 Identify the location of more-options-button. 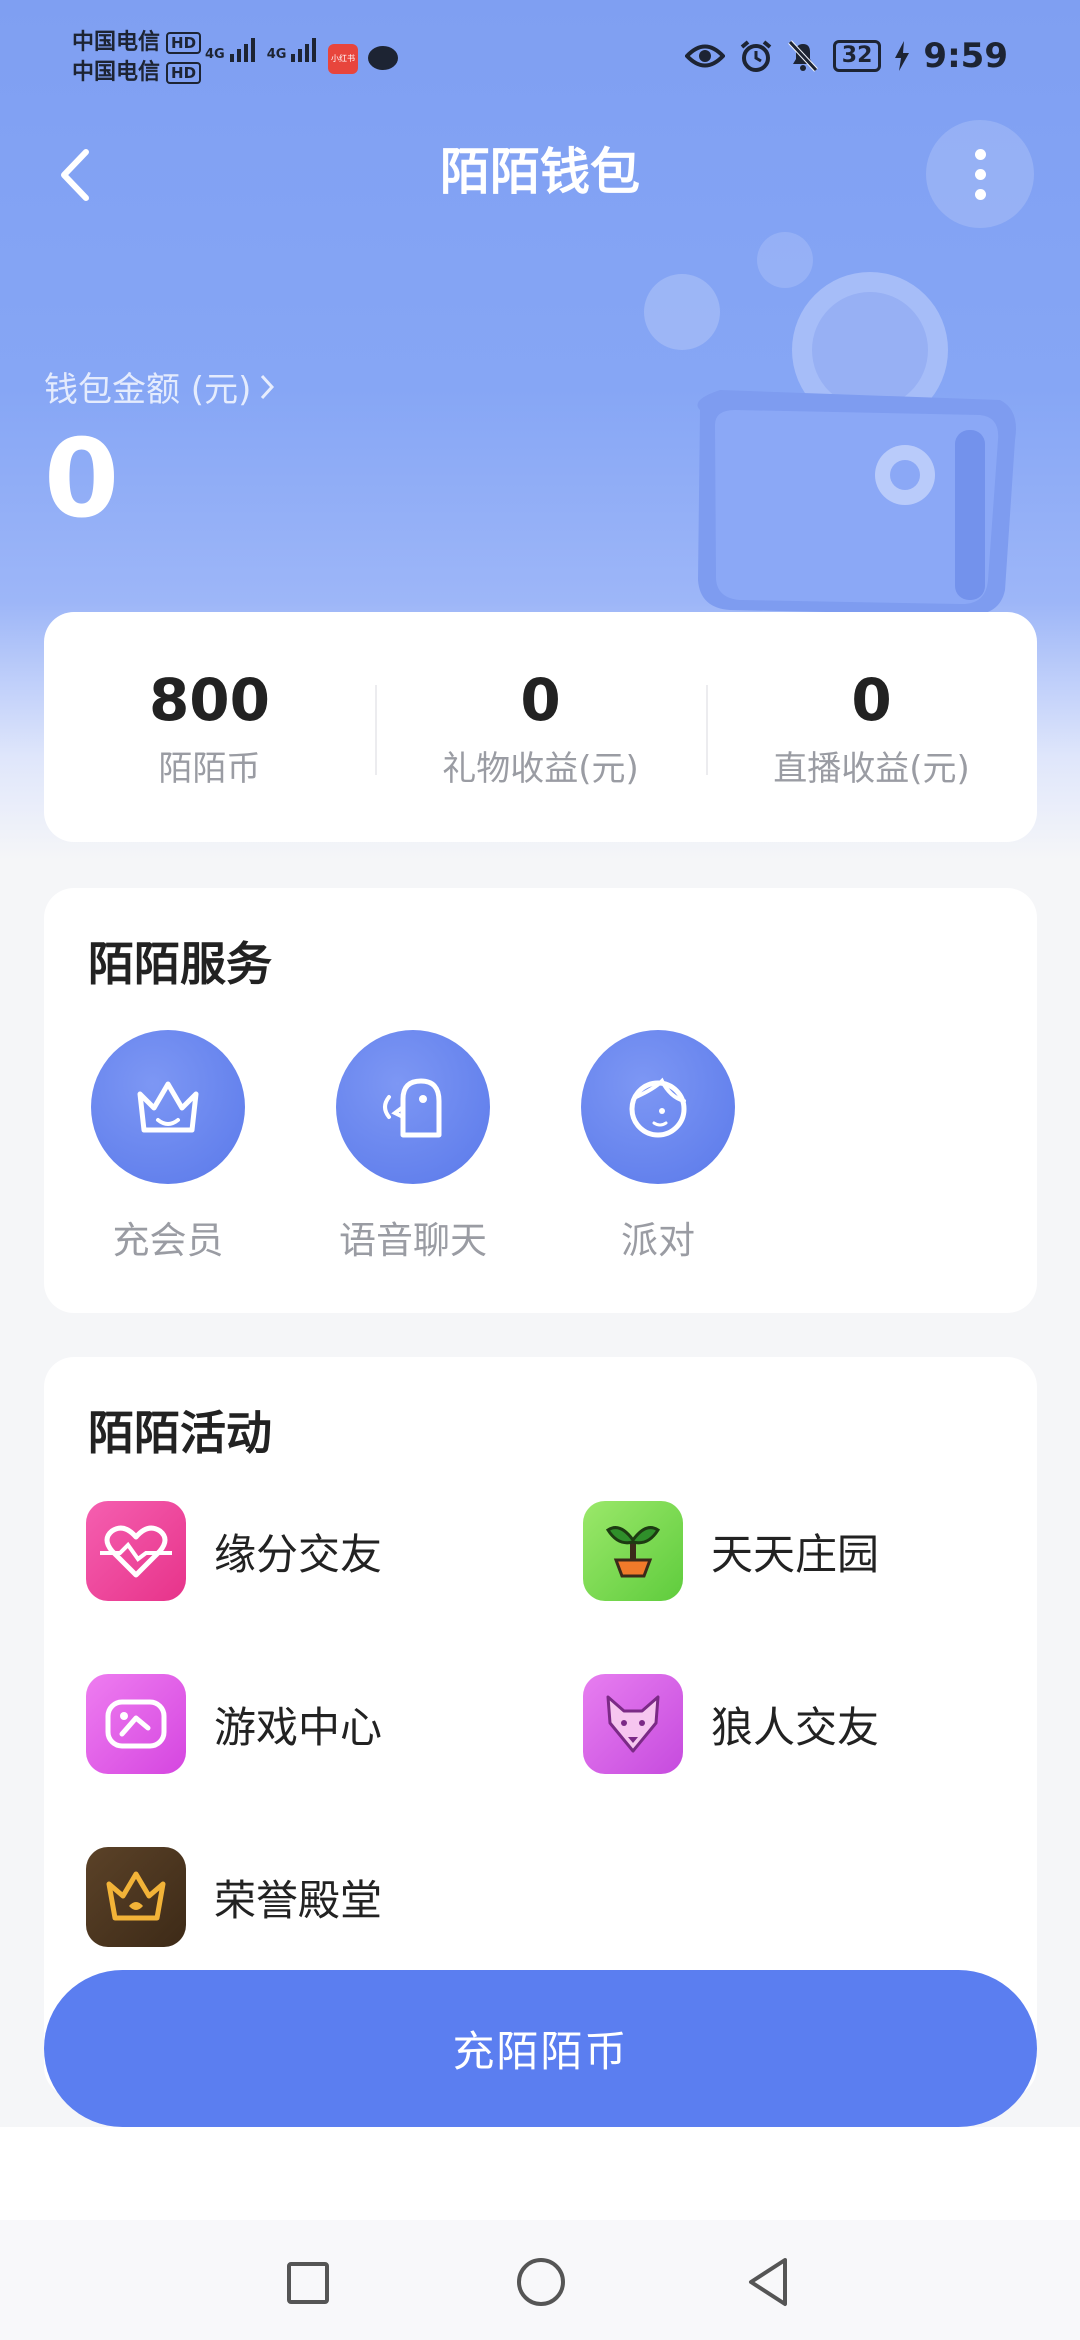
(980, 174).